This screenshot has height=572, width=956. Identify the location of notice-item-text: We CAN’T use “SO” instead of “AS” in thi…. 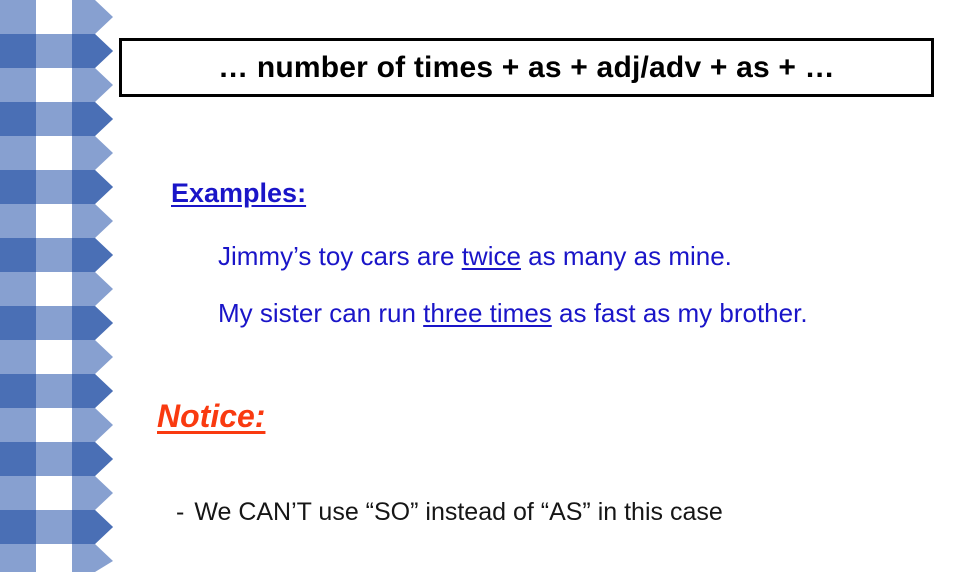
(458, 512).